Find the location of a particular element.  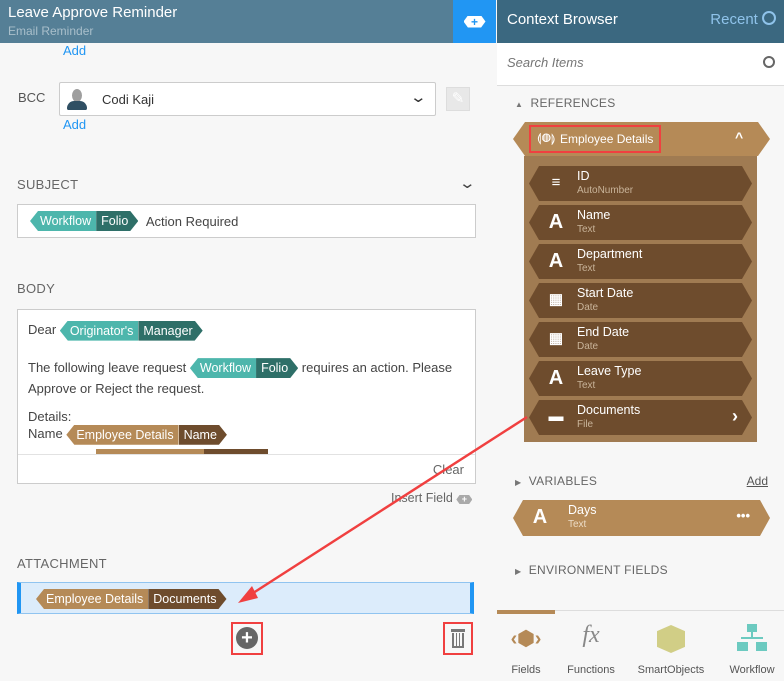

arrow-head is located at coordinates (248, 594).